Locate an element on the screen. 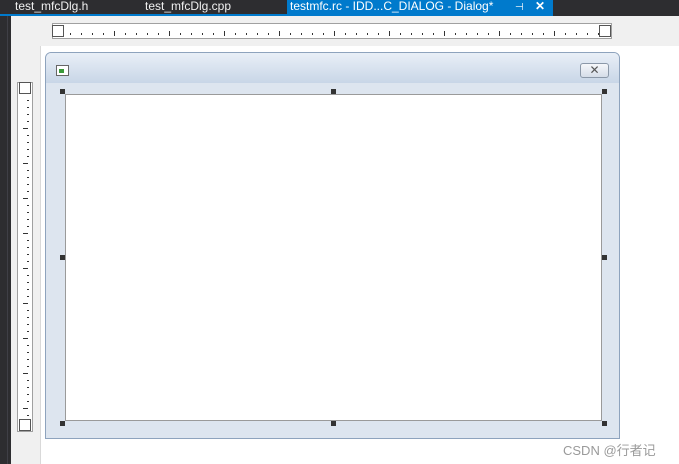 The width and height of the screenshot is (679, 464). vertical-ruler is located at coordinates (25, 257).